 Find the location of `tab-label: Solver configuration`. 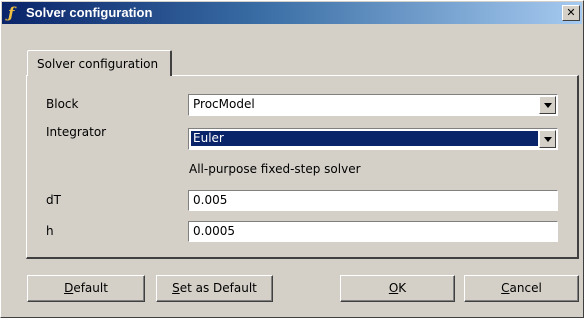

tab-label: Solver configuration is located at coordinates (98, 64).